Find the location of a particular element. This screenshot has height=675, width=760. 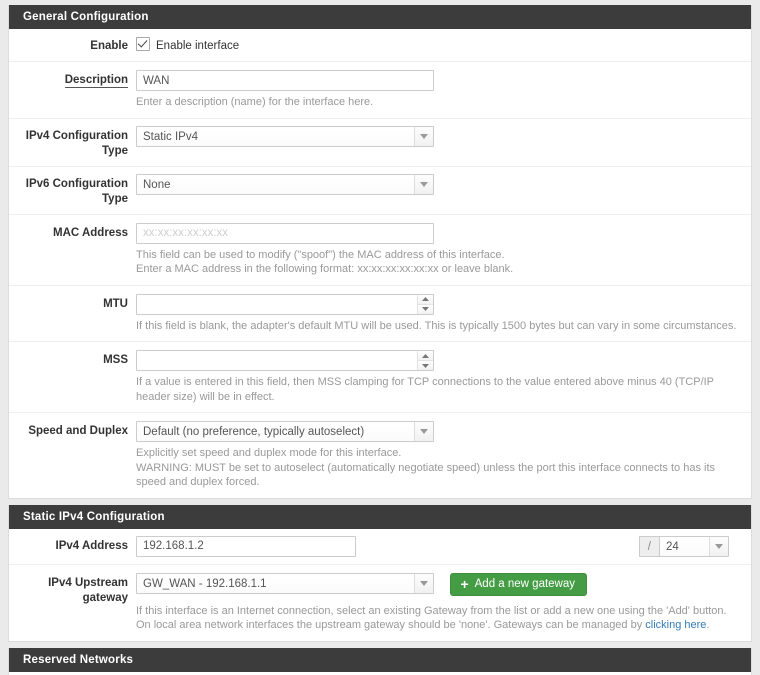

ipv6-config-type-value: None is located at coordinates (157, 184).